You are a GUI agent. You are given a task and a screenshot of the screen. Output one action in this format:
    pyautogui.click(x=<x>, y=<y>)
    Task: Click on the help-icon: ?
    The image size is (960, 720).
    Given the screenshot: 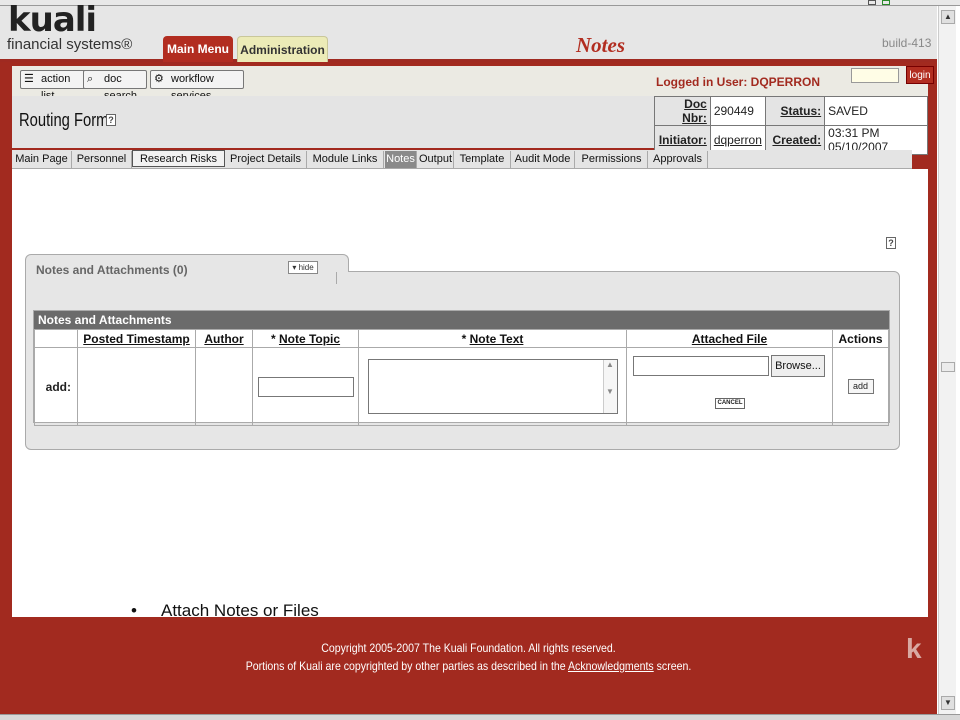 What is the action you would take?
    pyautogui.click(x=111, y=120)
    